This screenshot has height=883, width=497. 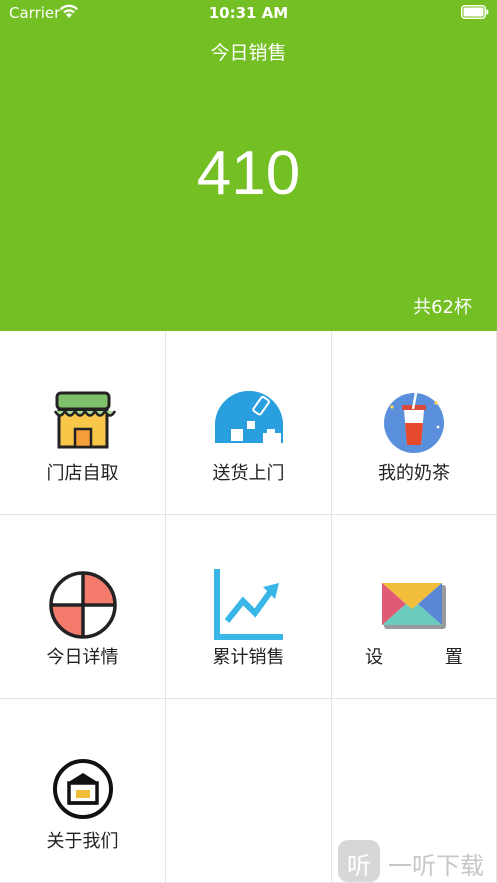 I want to click on page-title: 今日销售, so click(x=248, y=53).